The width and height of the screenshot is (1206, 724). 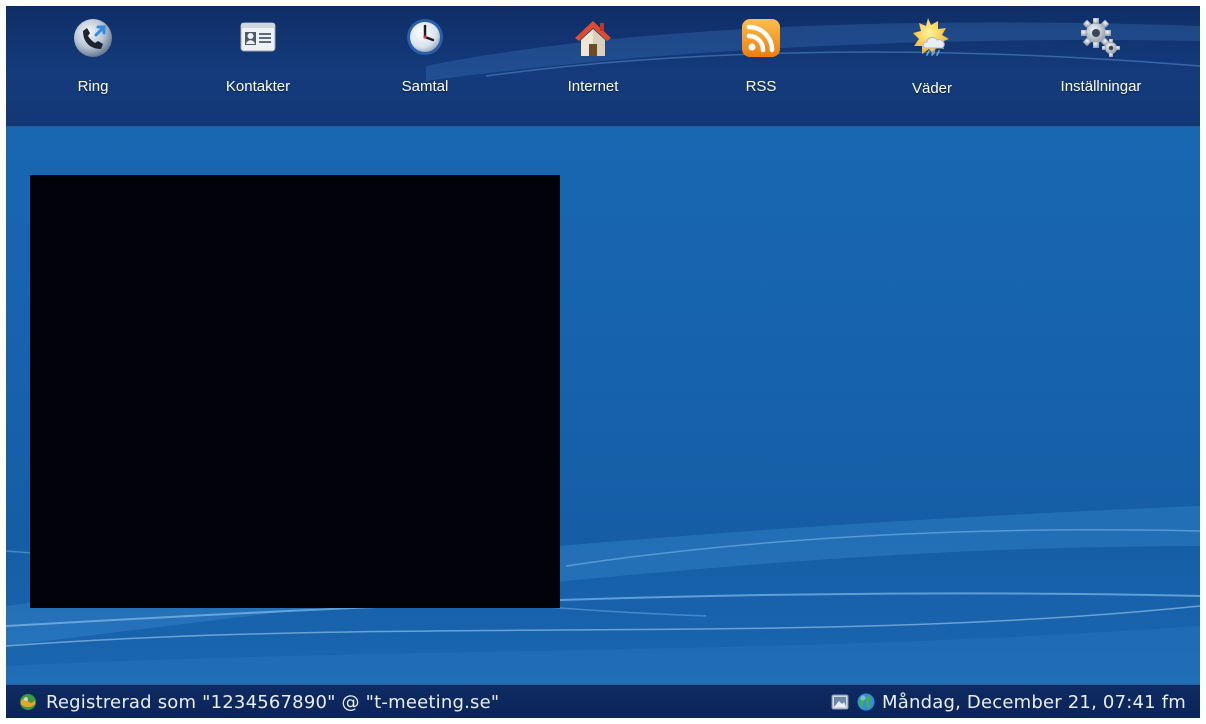 I want to click on nav-label-vader: Väder, so click(x=932, y=88).